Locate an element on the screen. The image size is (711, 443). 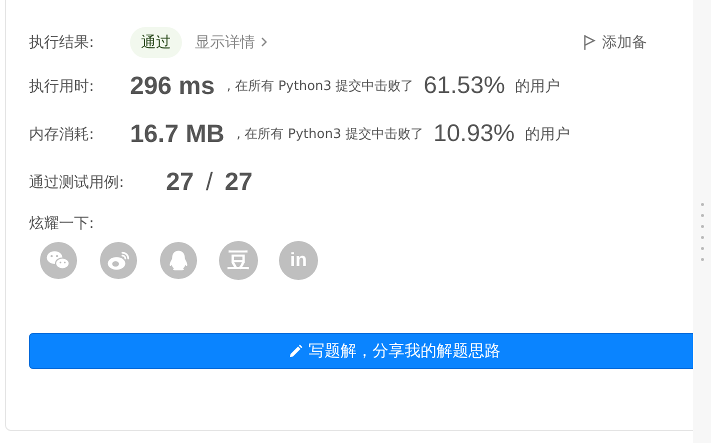
chevron-icon is located at coordinates (264, 42).